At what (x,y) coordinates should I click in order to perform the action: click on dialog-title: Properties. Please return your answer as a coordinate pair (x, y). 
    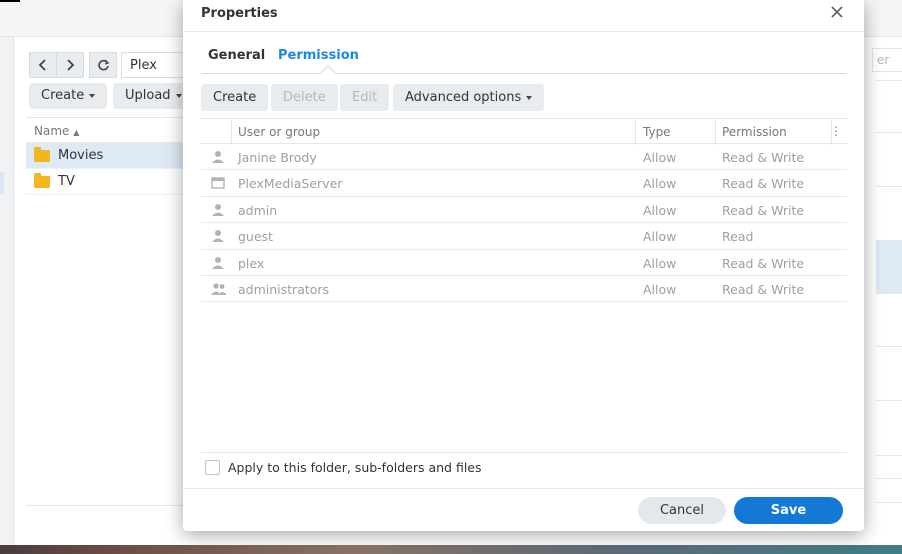
    Looking at the image, I should click on (239, 13).